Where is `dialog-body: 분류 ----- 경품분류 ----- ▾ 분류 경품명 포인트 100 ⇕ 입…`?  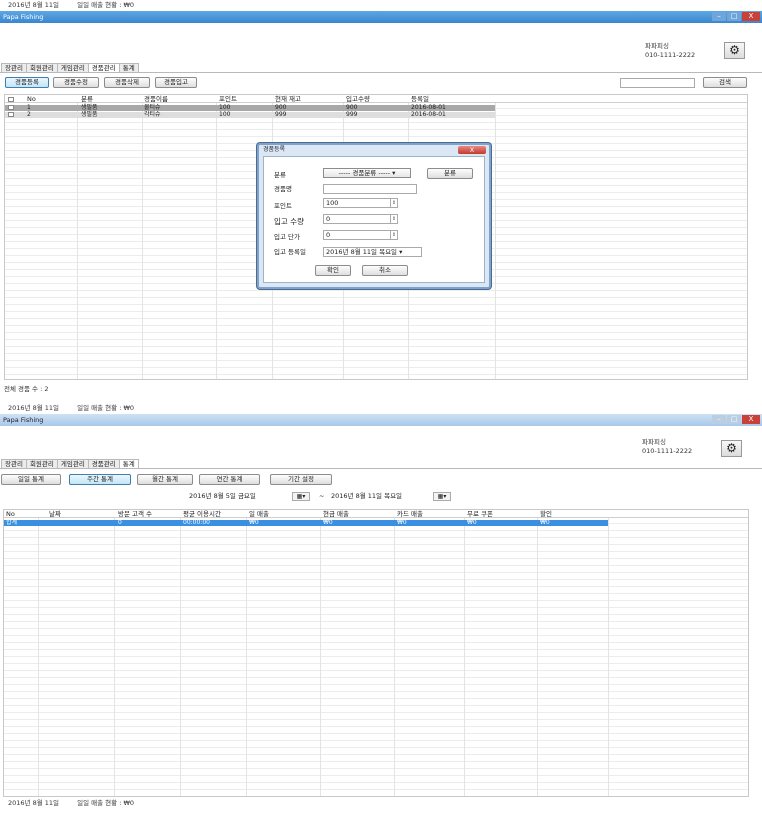 dialog-body: 분류 ----- 경품분류 ----- ▾ 분류 경품명 포인트 100 ⇕ 입… is located at coordinates (374, 219).